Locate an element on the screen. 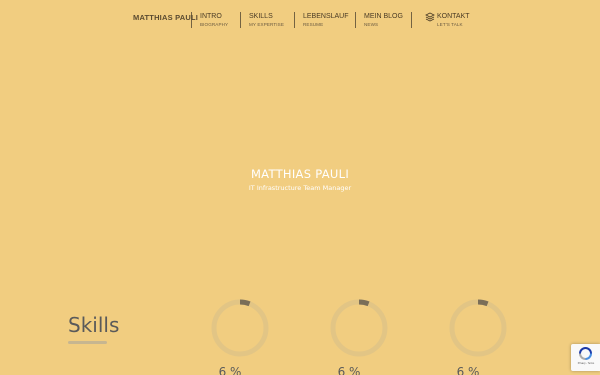 The image size is (600, 375). nav-item-intro: INTRO BIOGRAPHY is located at coordinates (214, 20).